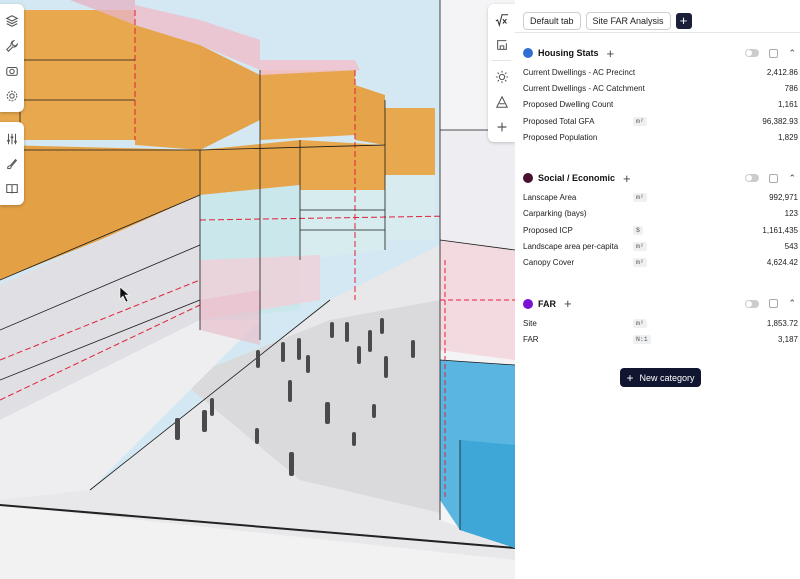 The image size is (800, 579). Describe the element at coordinates (787, 105) in the screenshot. I see `metric-value: 1,161` at that location.